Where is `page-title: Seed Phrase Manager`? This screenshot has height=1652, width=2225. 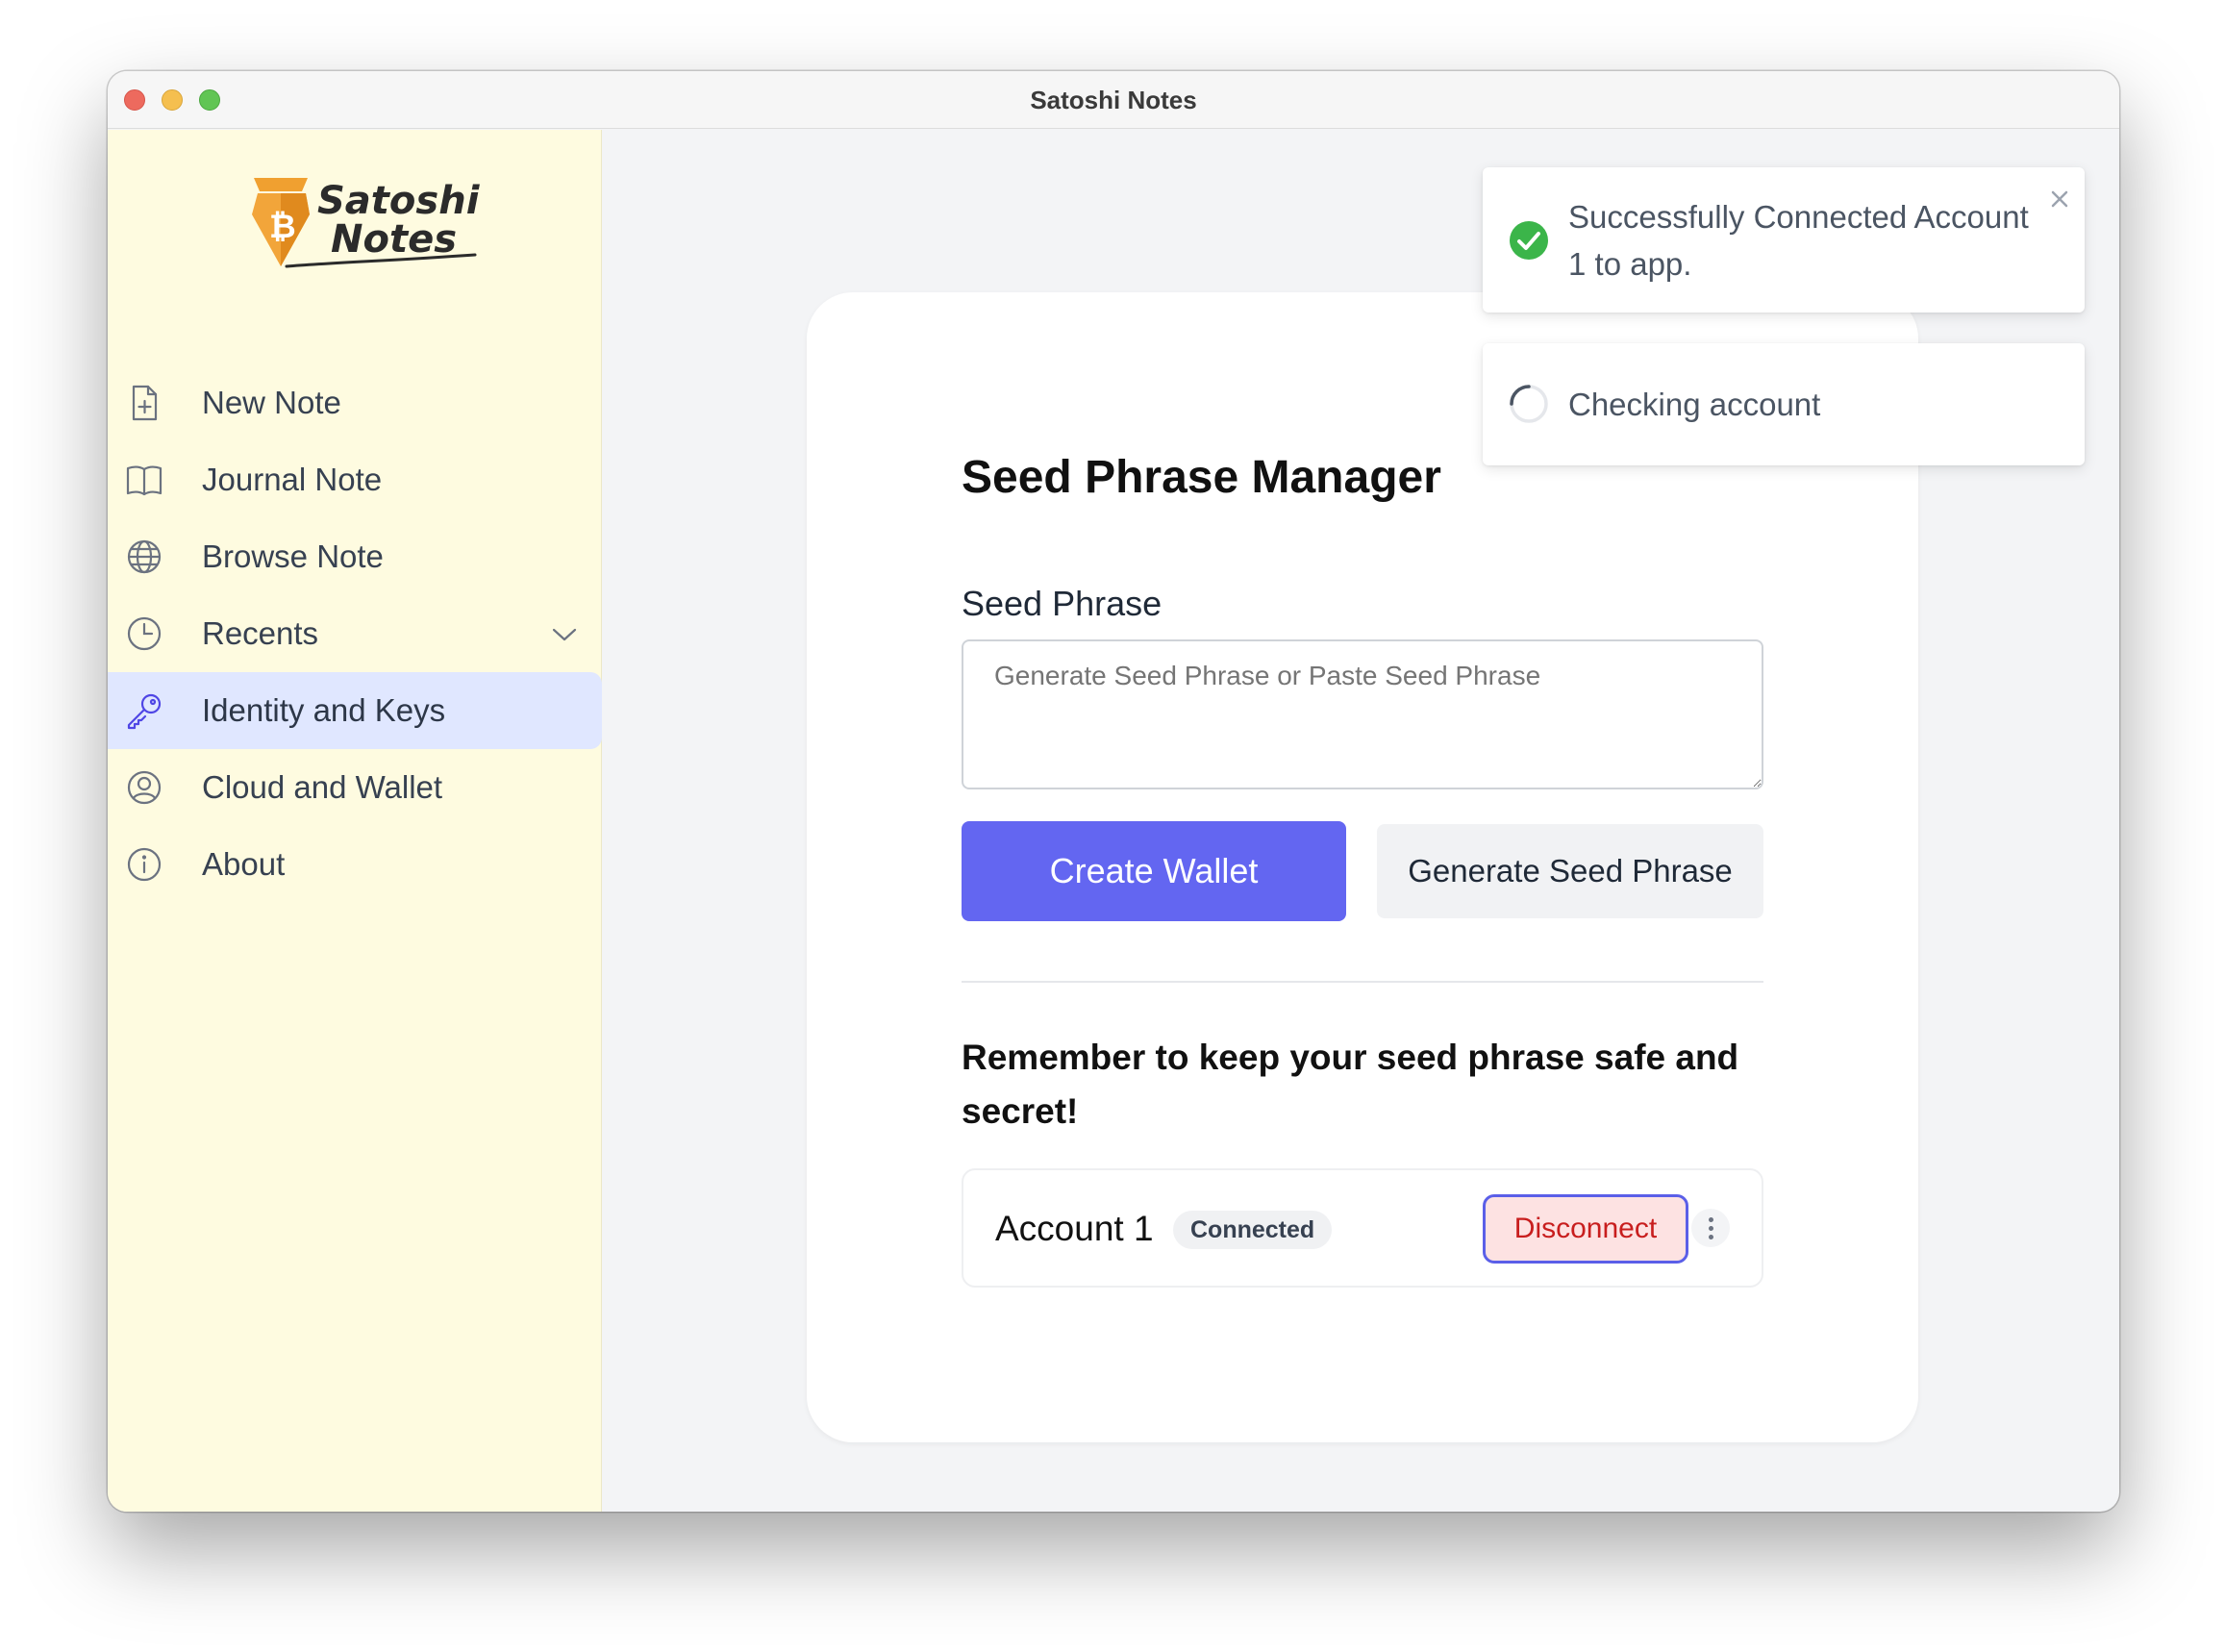
page-title: Seed Phrase Manager is located at coordinates (1201, 478).